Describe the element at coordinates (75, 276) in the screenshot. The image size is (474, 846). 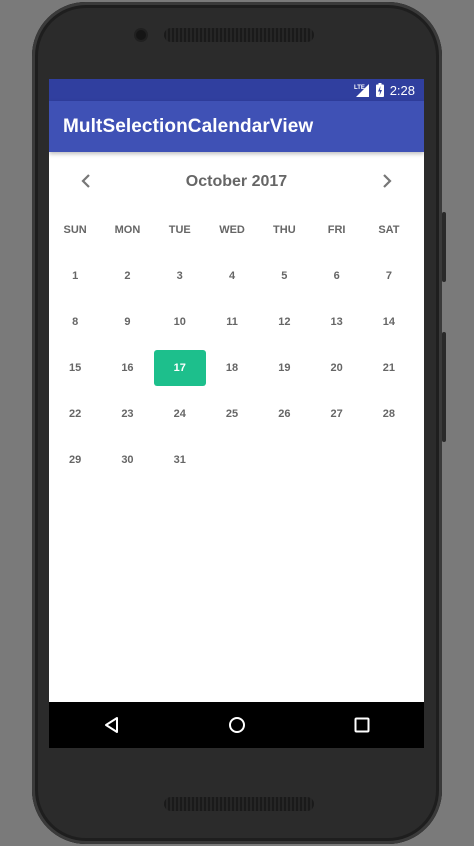
I see `day-cell: 1` at that location.